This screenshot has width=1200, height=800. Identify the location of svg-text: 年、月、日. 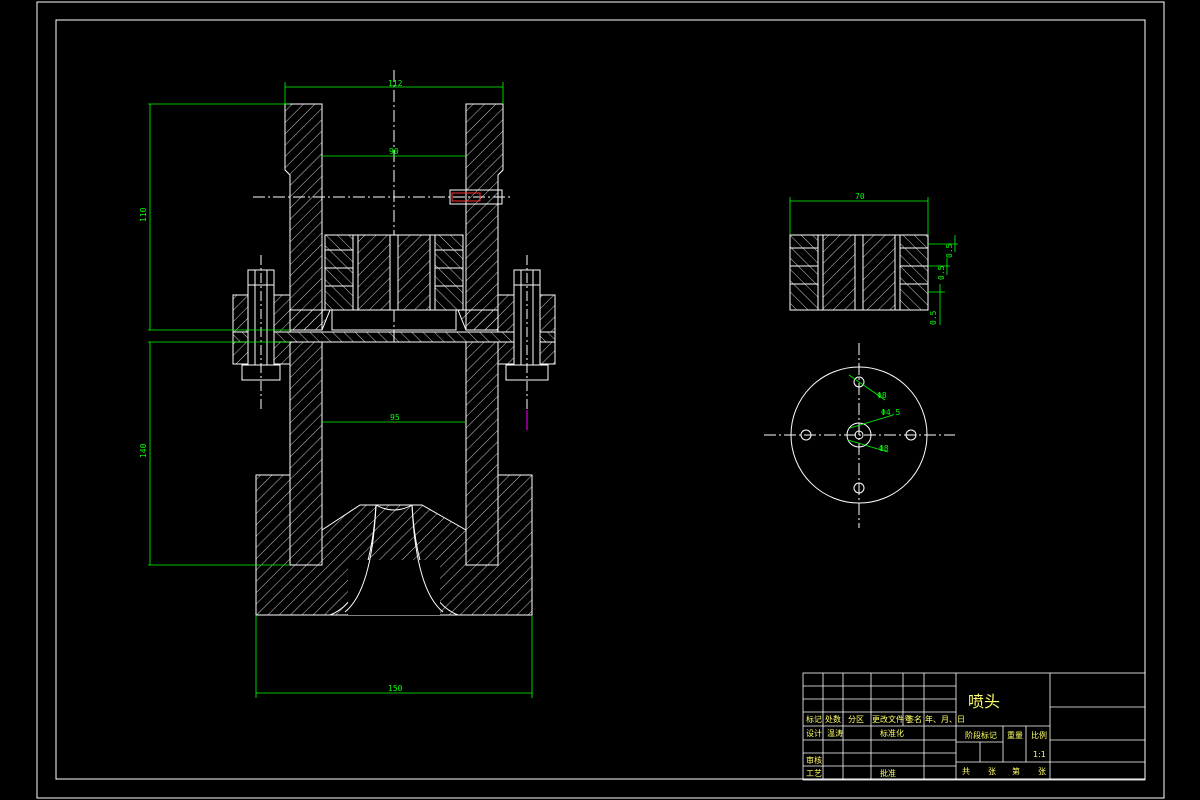
(945, 719).